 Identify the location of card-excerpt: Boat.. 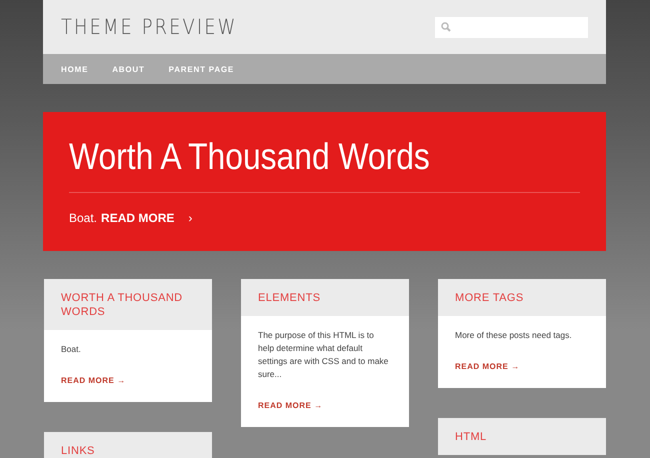
(71, 349).